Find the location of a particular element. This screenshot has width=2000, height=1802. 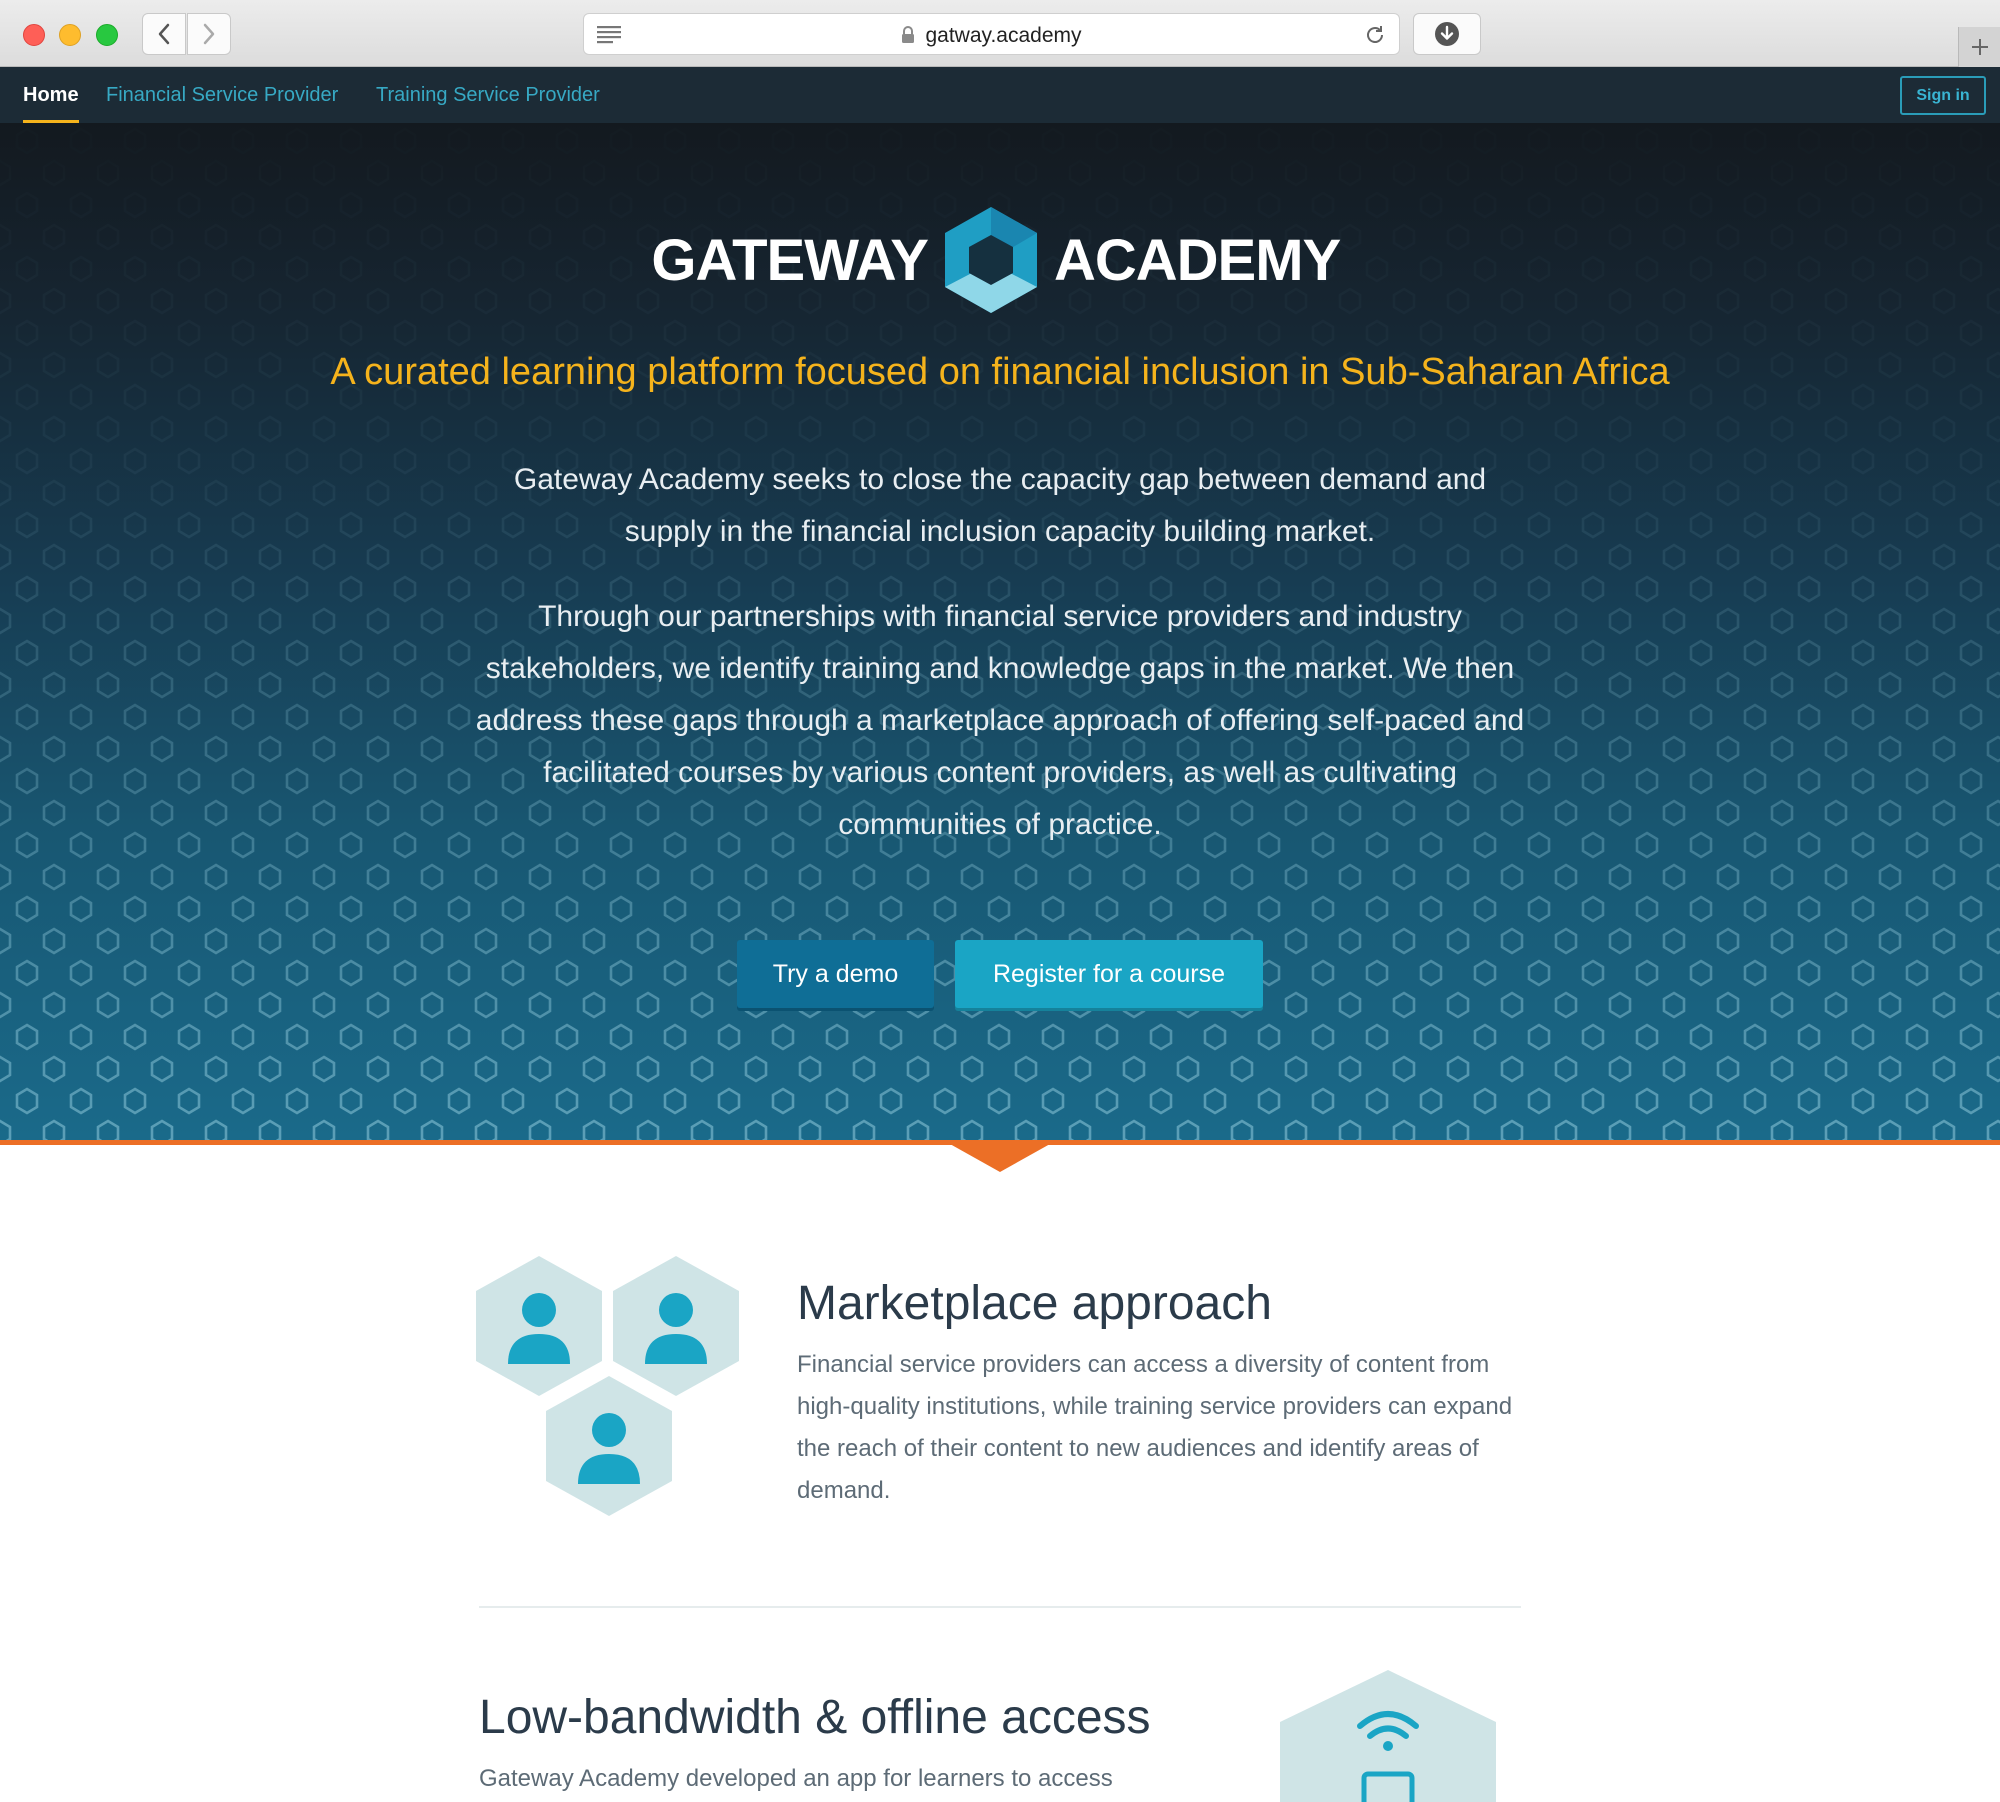

reload-icon is located at coordinates (1375, 35).